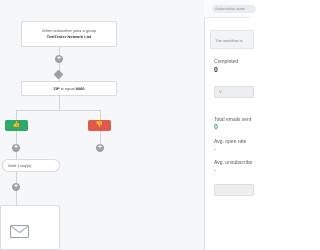  I want to click on workflow-notice: The workflow is, so click(232, 39).